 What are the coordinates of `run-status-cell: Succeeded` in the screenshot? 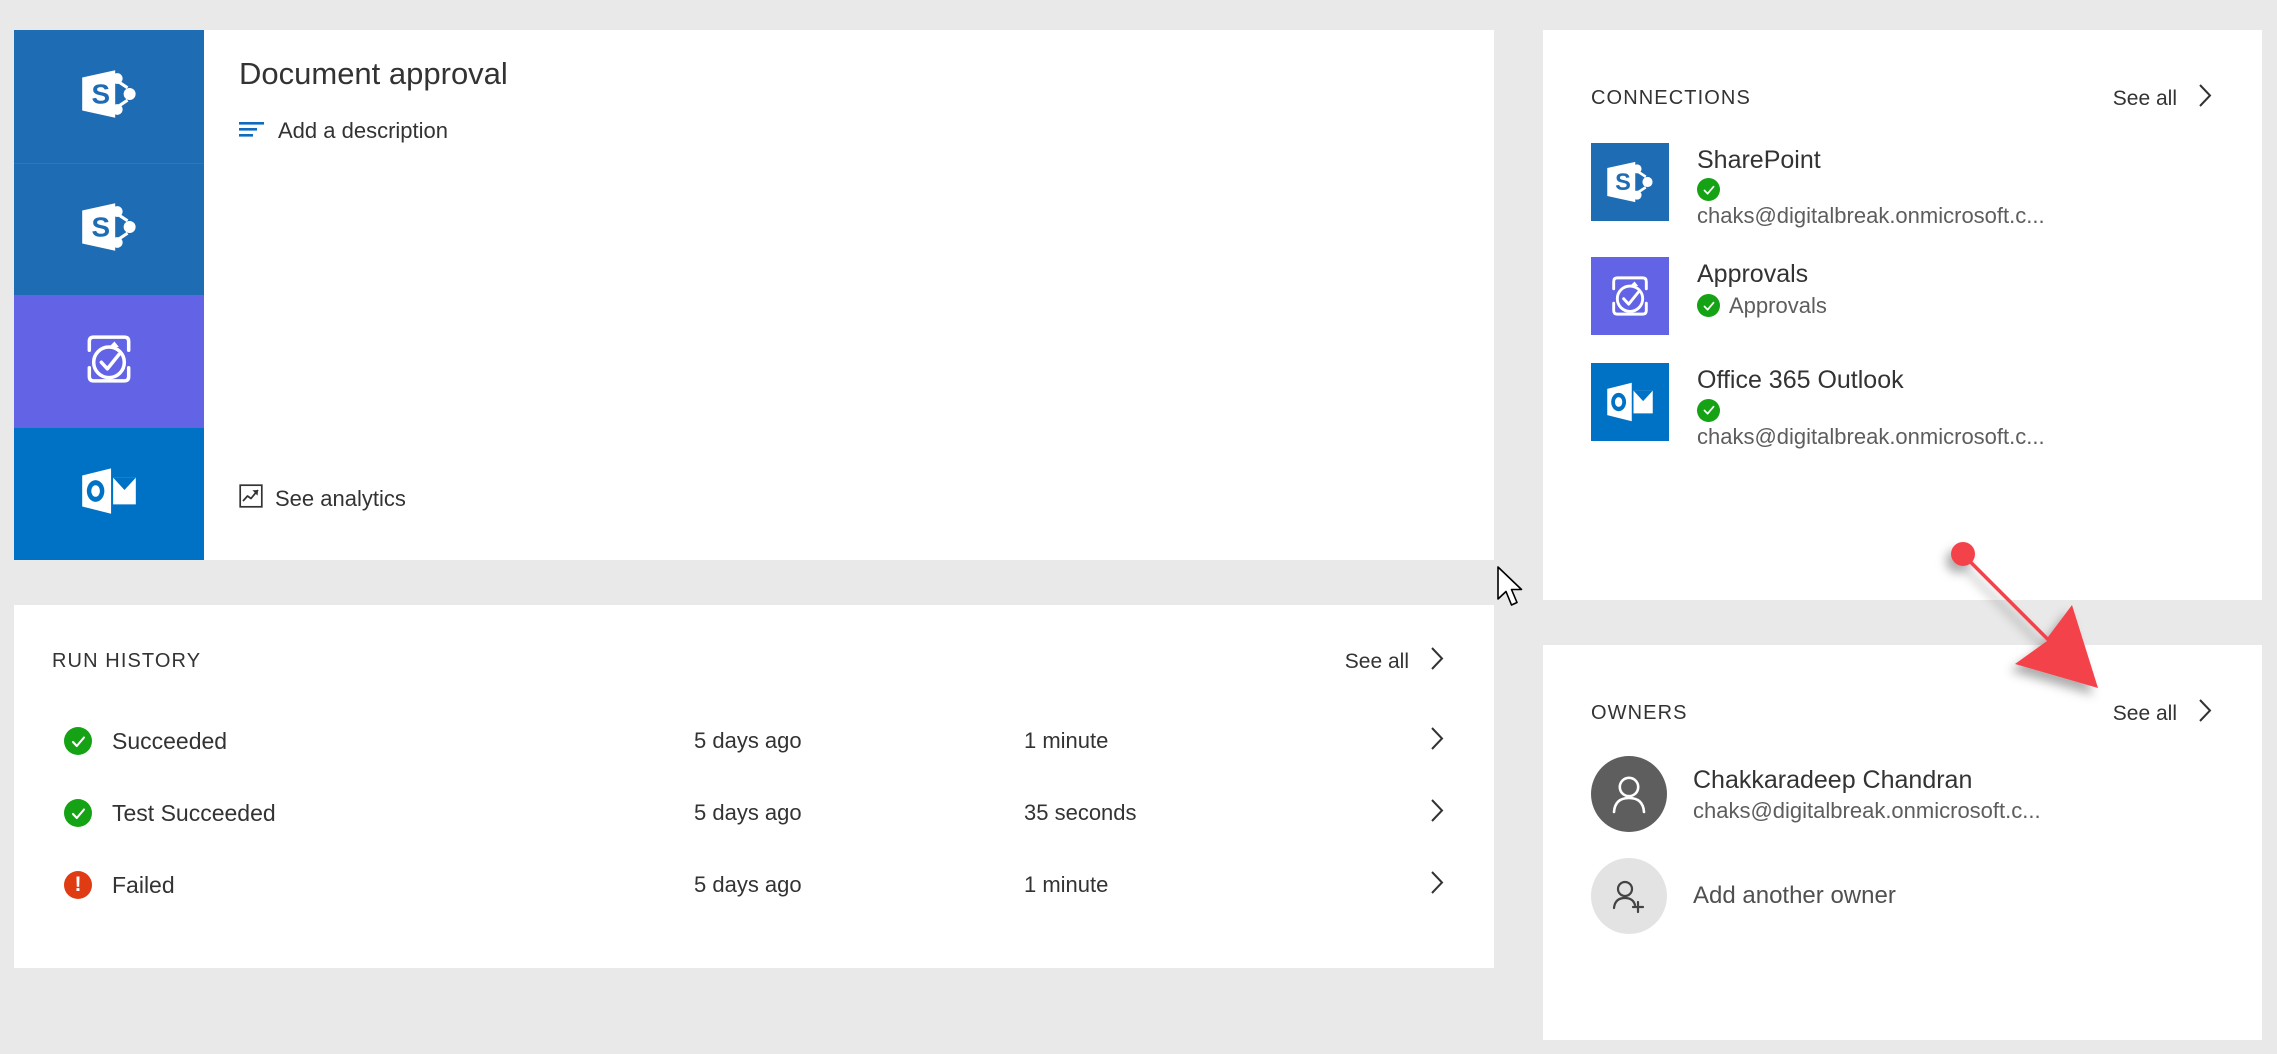 It's located at (379, 741).